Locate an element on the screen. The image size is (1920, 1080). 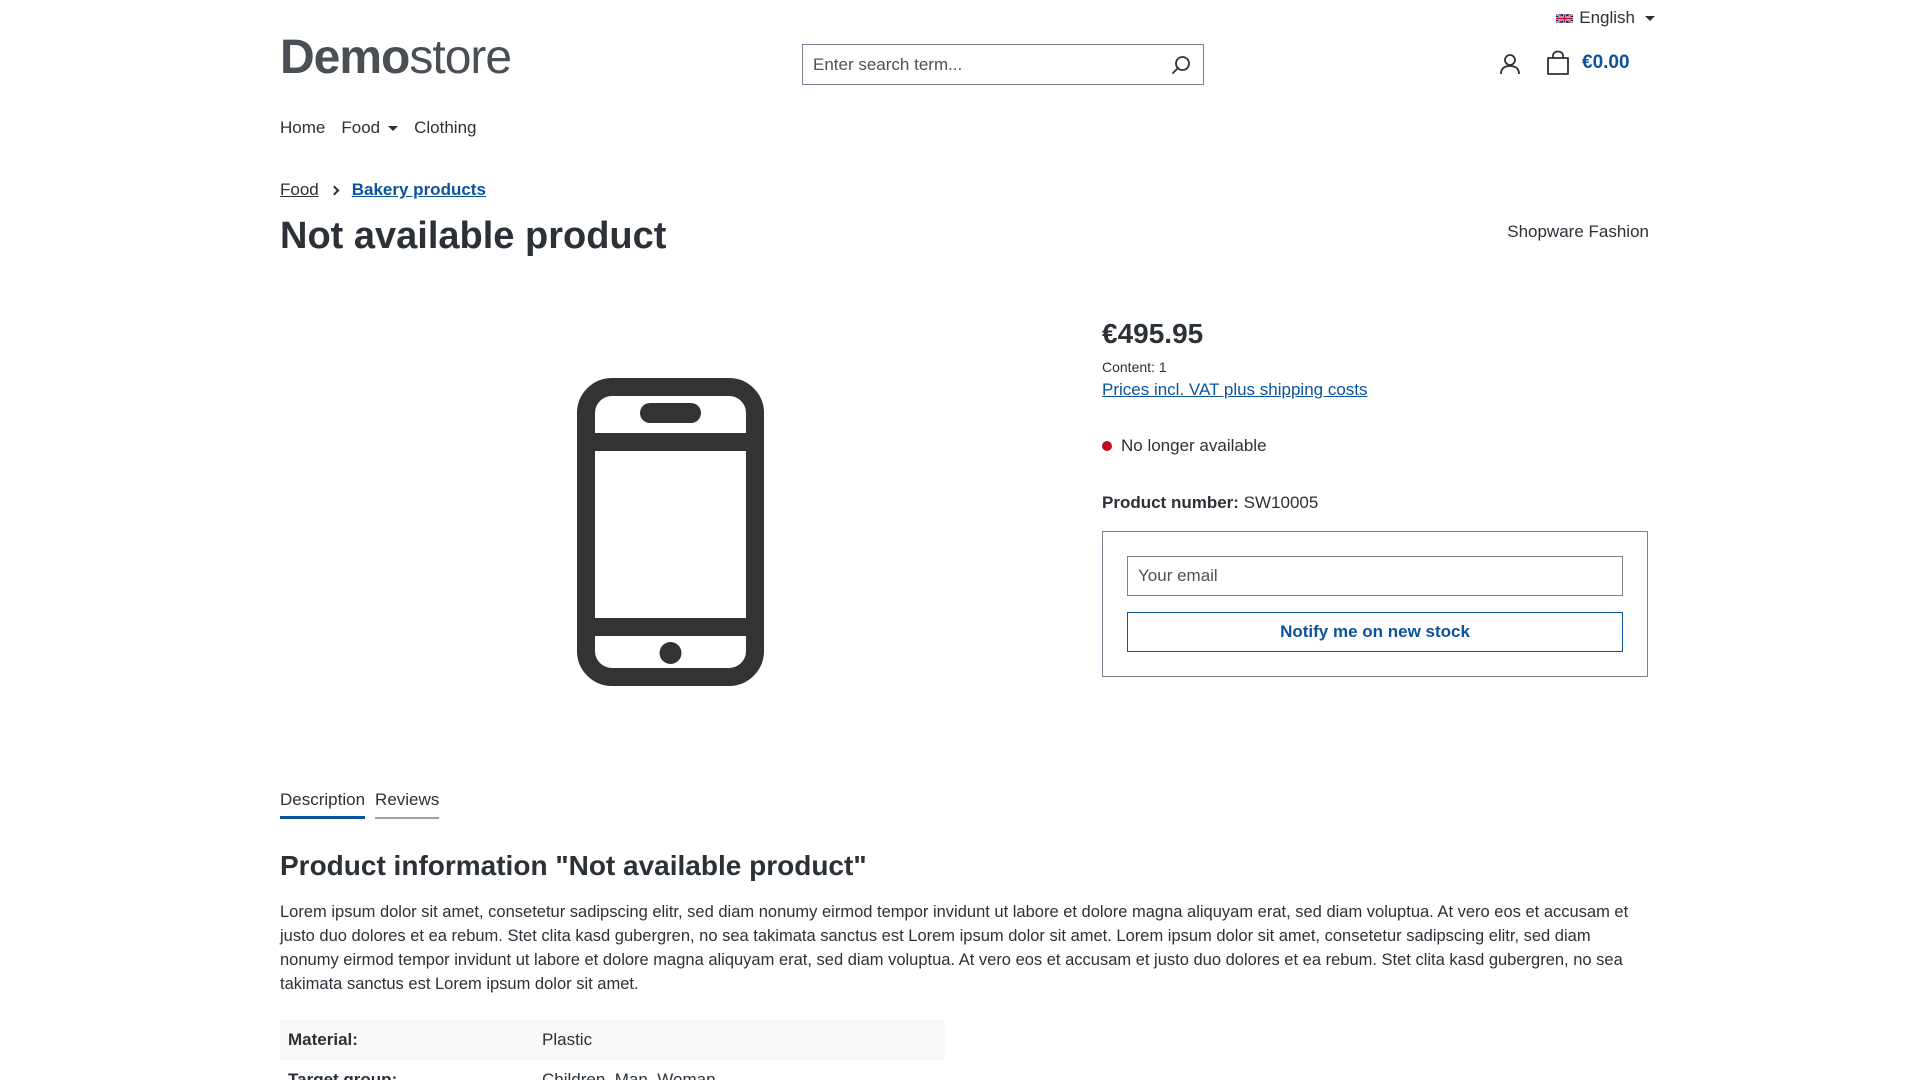
uk-flag-icon is located at coordinates (1565, 18).